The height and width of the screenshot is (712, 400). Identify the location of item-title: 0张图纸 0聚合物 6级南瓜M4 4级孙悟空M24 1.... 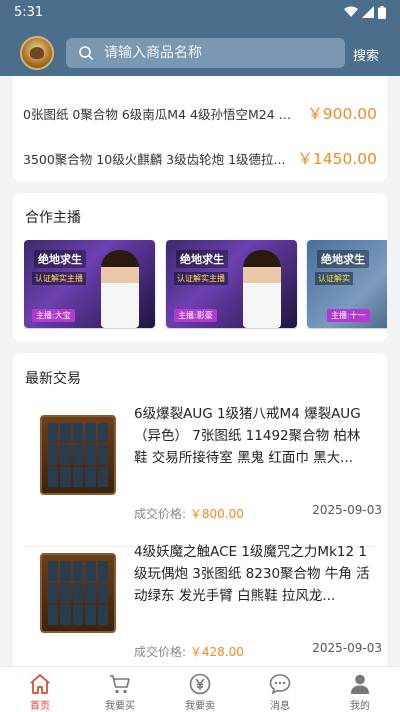
(160, 114).